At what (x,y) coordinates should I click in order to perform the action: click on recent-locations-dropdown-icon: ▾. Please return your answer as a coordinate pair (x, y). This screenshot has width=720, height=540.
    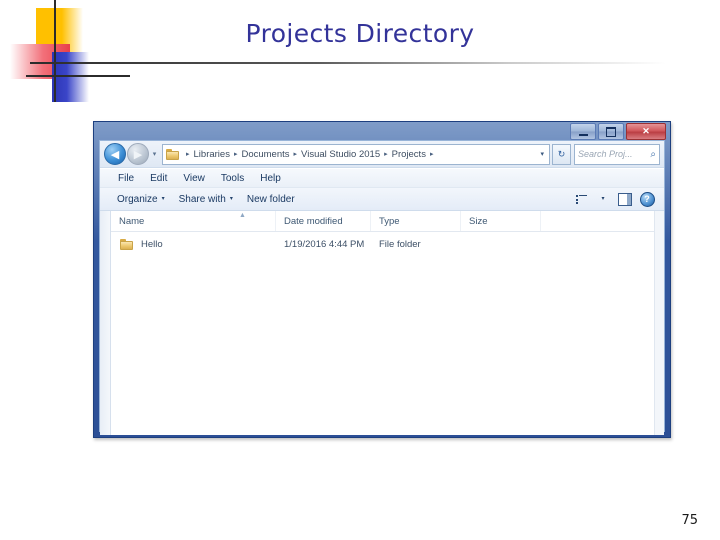
    Looking at the image, I should click on (154, 154).